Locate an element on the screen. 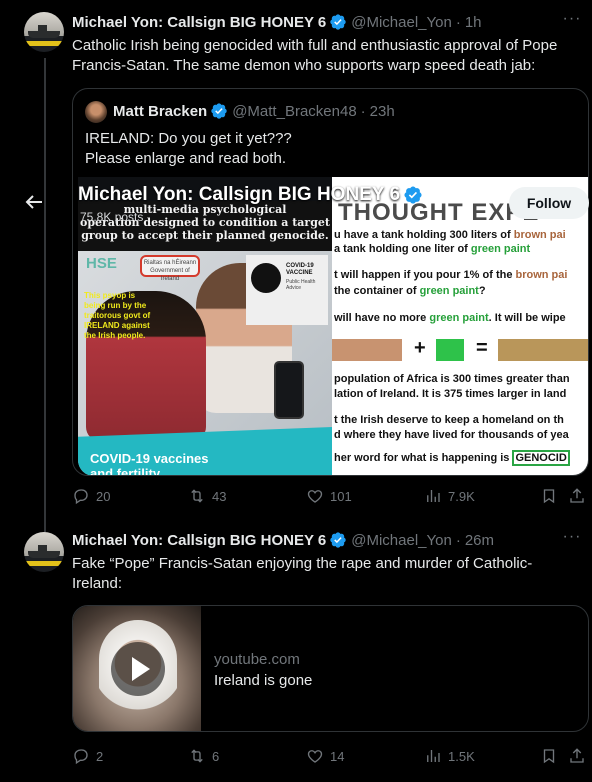  repost-button: 6 is located at coordinates (203, 756).